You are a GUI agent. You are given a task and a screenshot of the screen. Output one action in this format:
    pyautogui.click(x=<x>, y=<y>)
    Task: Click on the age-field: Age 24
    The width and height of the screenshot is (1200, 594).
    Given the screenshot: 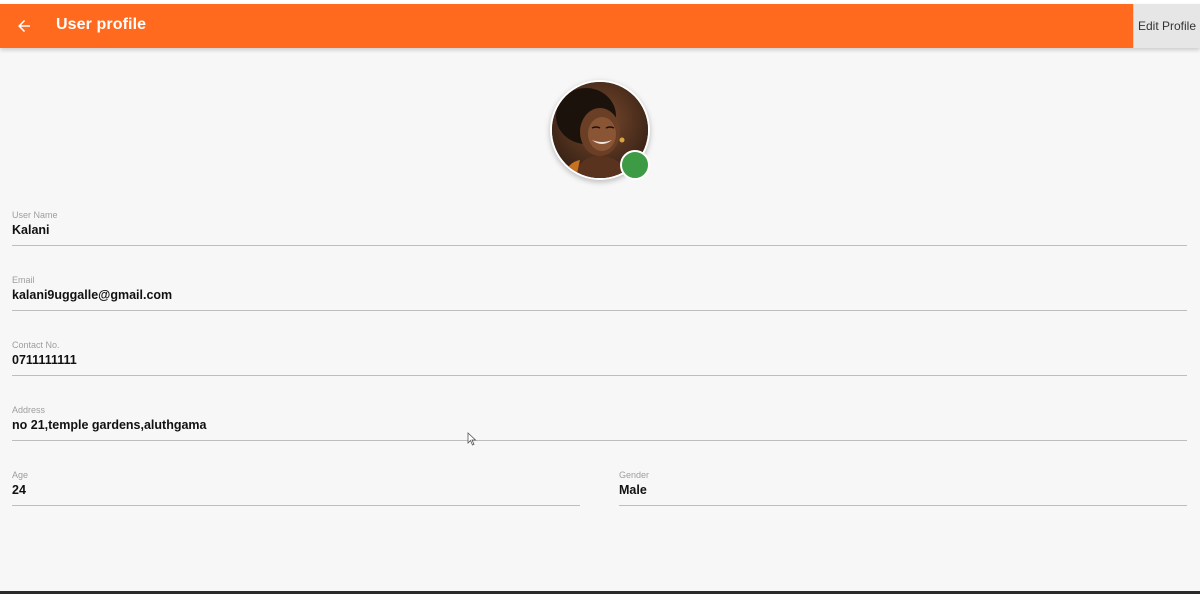 What is the action you would take?
    pyautogui.click(x=296, y=488)
    